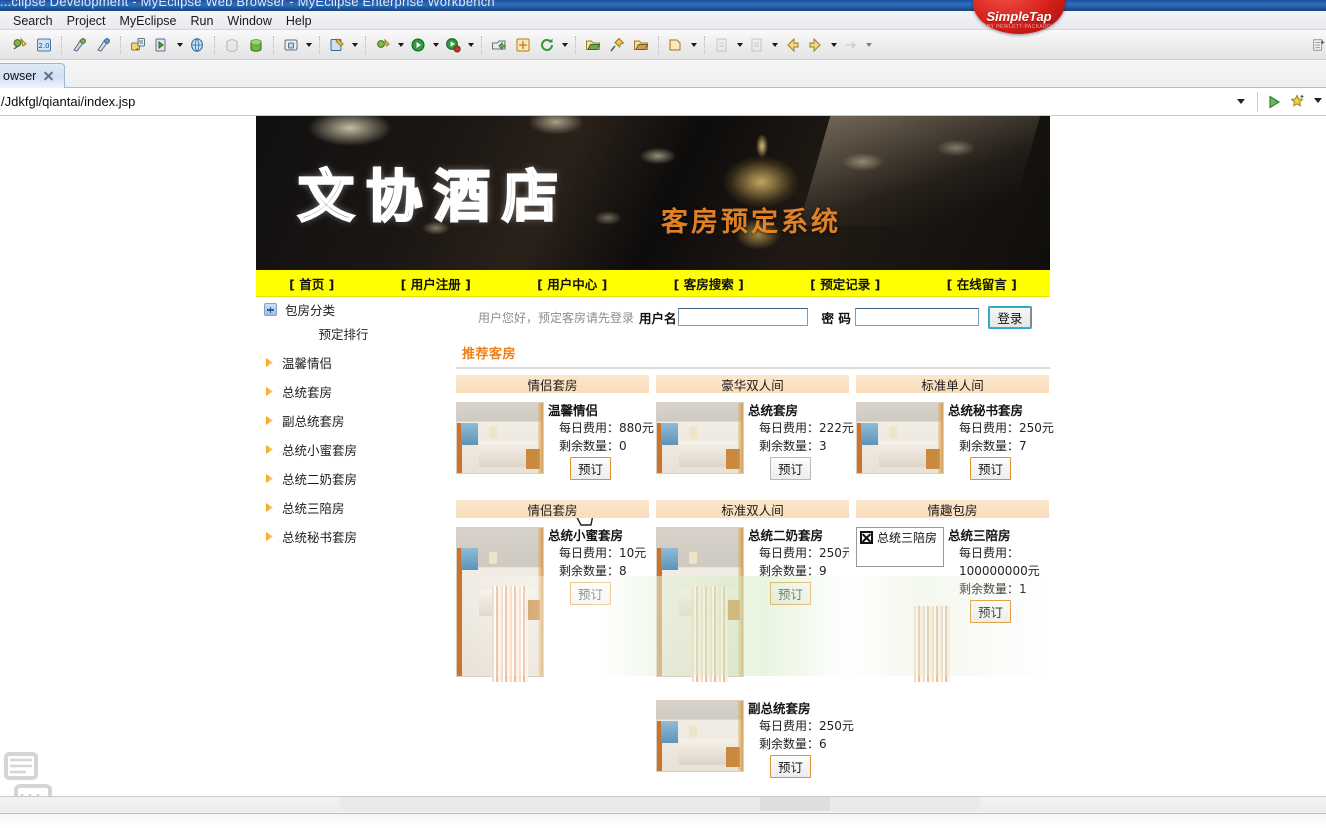 The height and width of the screenshot is (828, 1326). Describe the element at coordinates (48, 76) in the screenshot. I see `close-icon` at that location.